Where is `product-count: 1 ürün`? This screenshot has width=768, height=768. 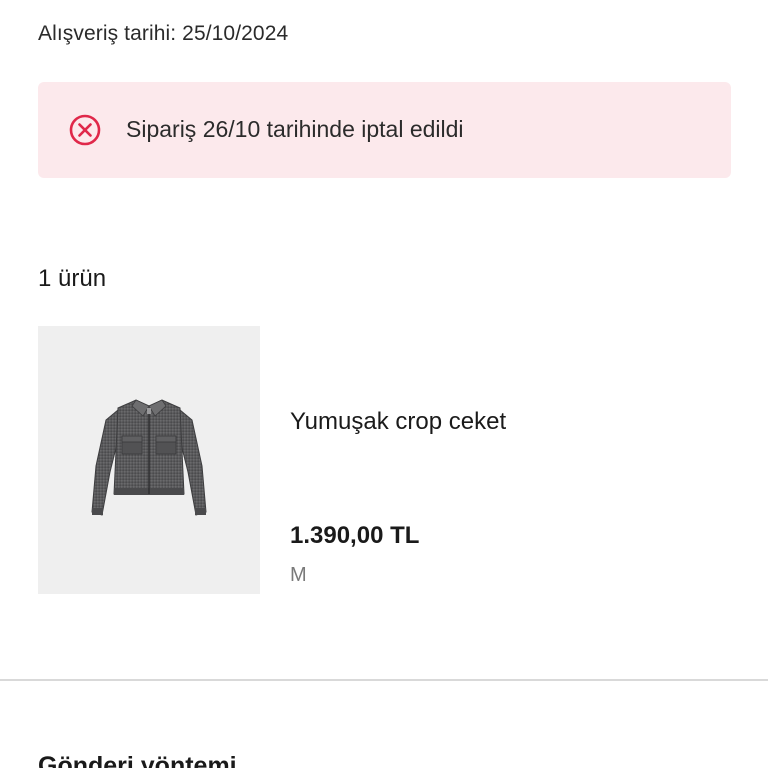
product-count: 1 ürün is located at coordinates (72, 278).